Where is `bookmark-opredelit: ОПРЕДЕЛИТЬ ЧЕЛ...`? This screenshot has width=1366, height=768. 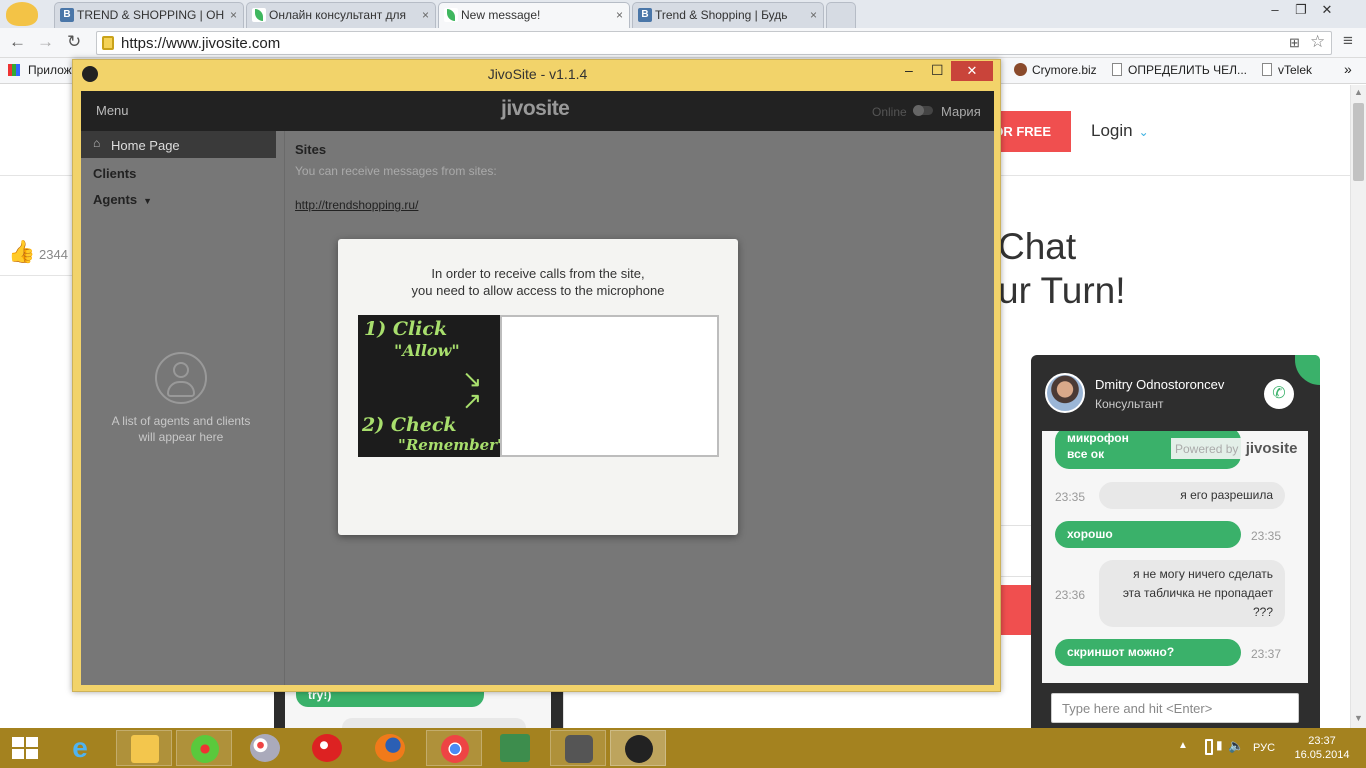
bookmark-opredelit: ОПРЕДЕЛИТЬ ЧЕЛ... is located at coordinates (1179, 70).